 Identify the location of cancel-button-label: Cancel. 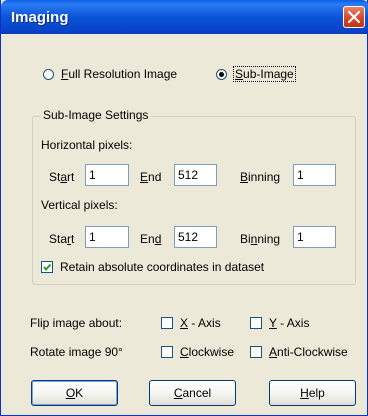
(192, 393).